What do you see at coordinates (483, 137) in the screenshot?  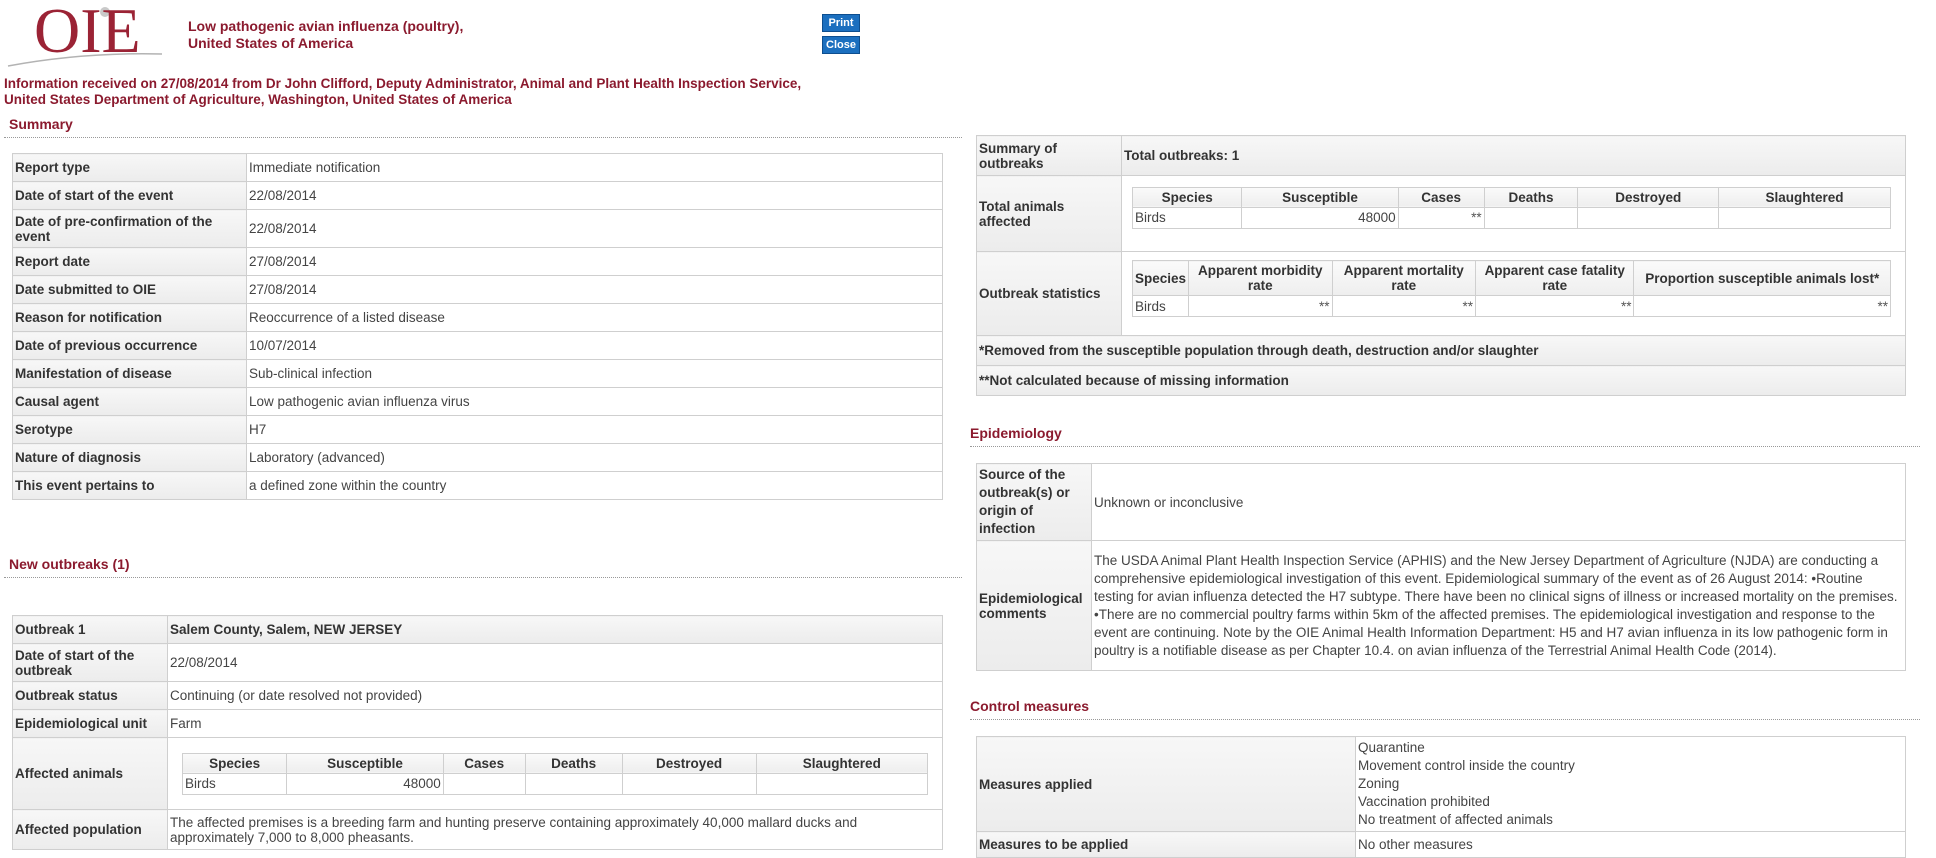 I see `summary-rule` at bounding box center [483, 137].